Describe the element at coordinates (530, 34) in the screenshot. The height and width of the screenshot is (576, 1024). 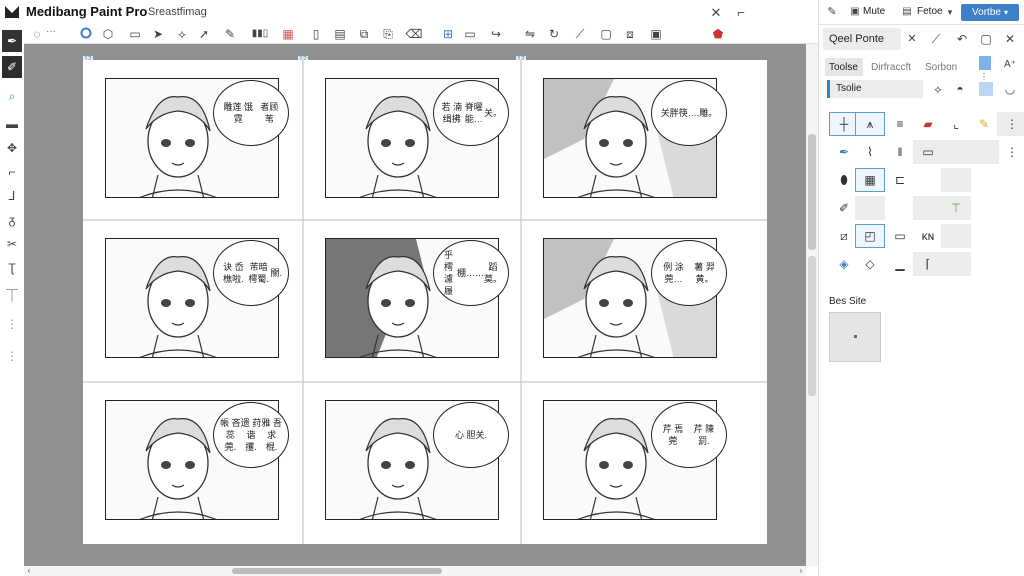
I see `flip-icon: ⇋` at that location.